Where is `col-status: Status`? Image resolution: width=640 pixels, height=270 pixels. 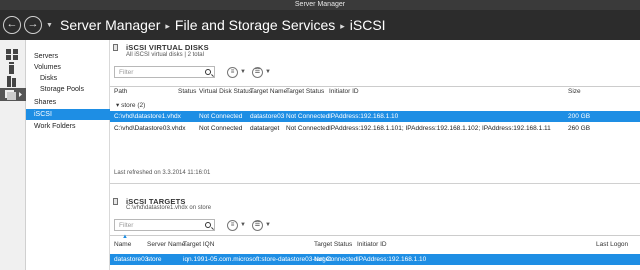 col-status: Status is located at coordinates (187, 91).